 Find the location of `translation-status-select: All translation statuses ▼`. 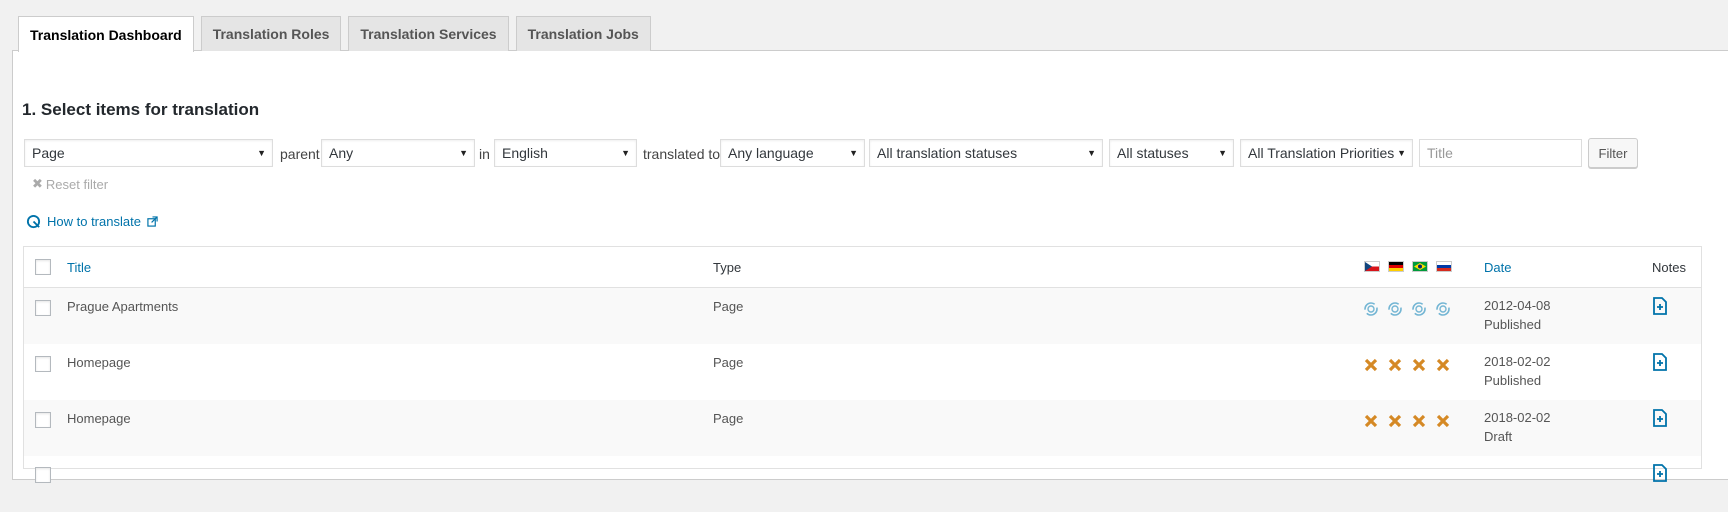

translation-status-select: All translation statuses ▼ is located at coordinates (986, 153).